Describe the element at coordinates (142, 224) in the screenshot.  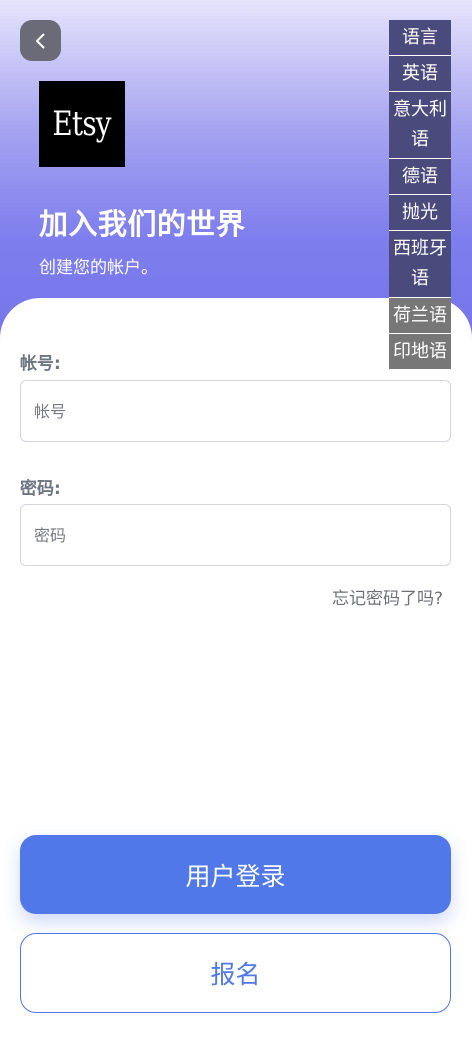
I see `page-title: 加入我们的世界` at that location.